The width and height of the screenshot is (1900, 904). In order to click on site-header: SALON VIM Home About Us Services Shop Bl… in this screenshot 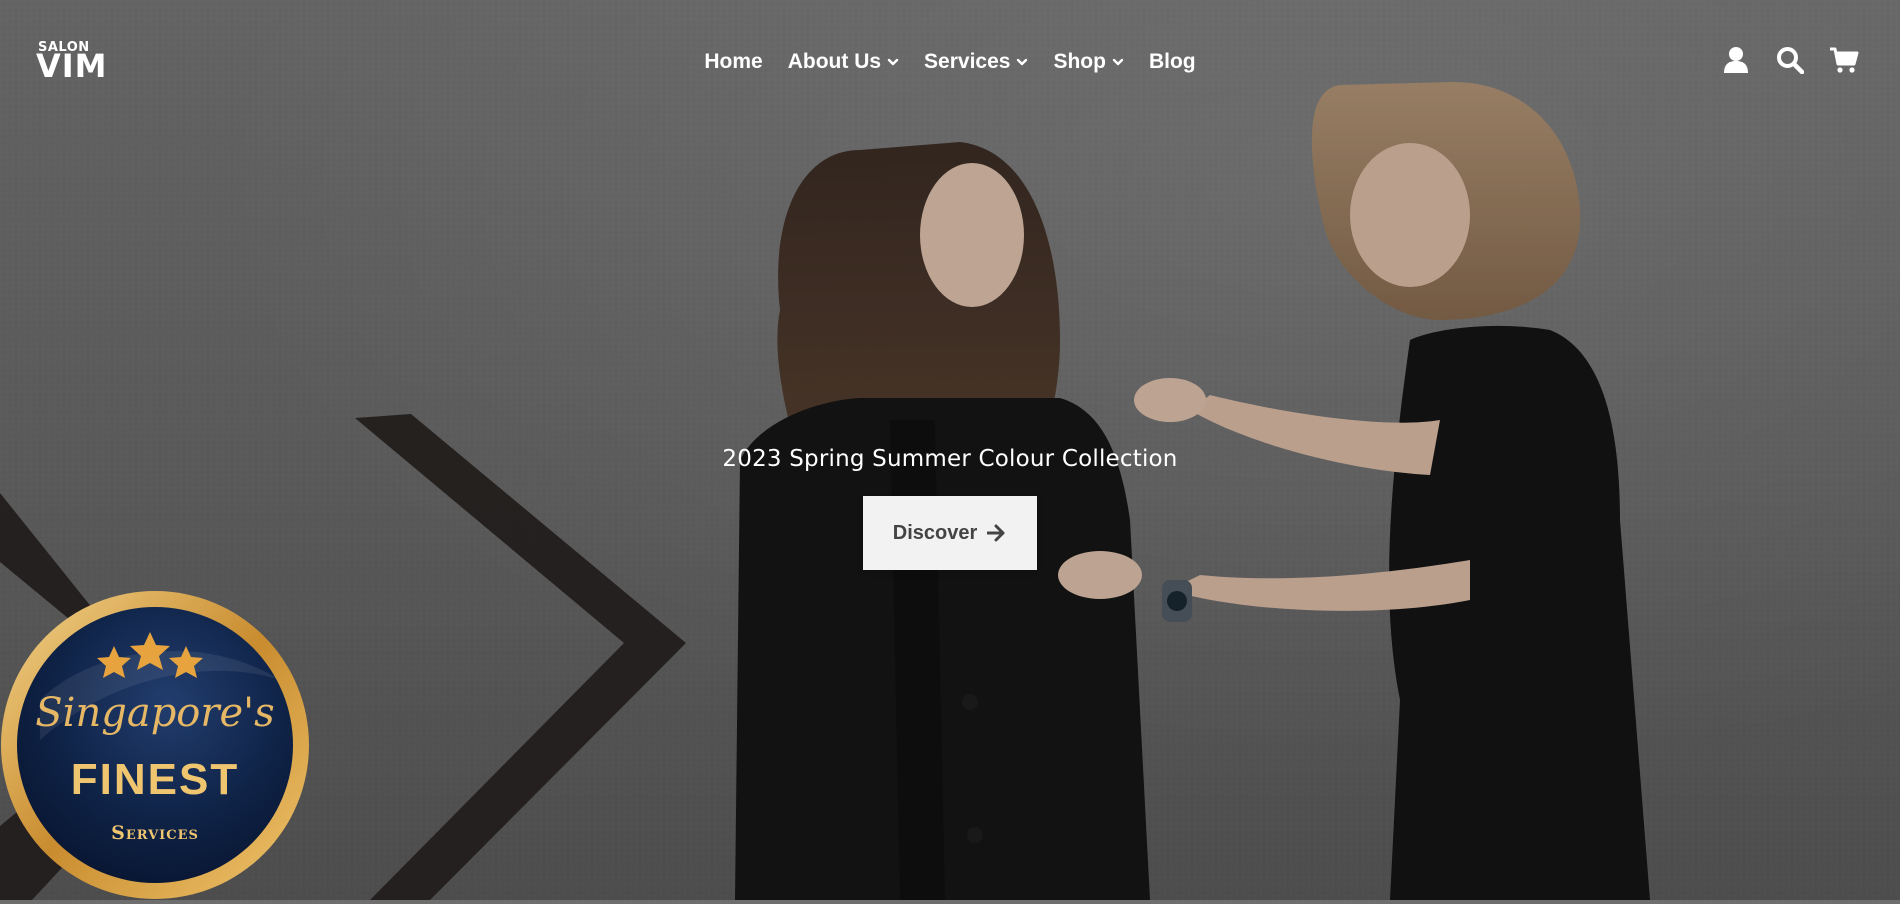, I will do `click(950, 60)`.